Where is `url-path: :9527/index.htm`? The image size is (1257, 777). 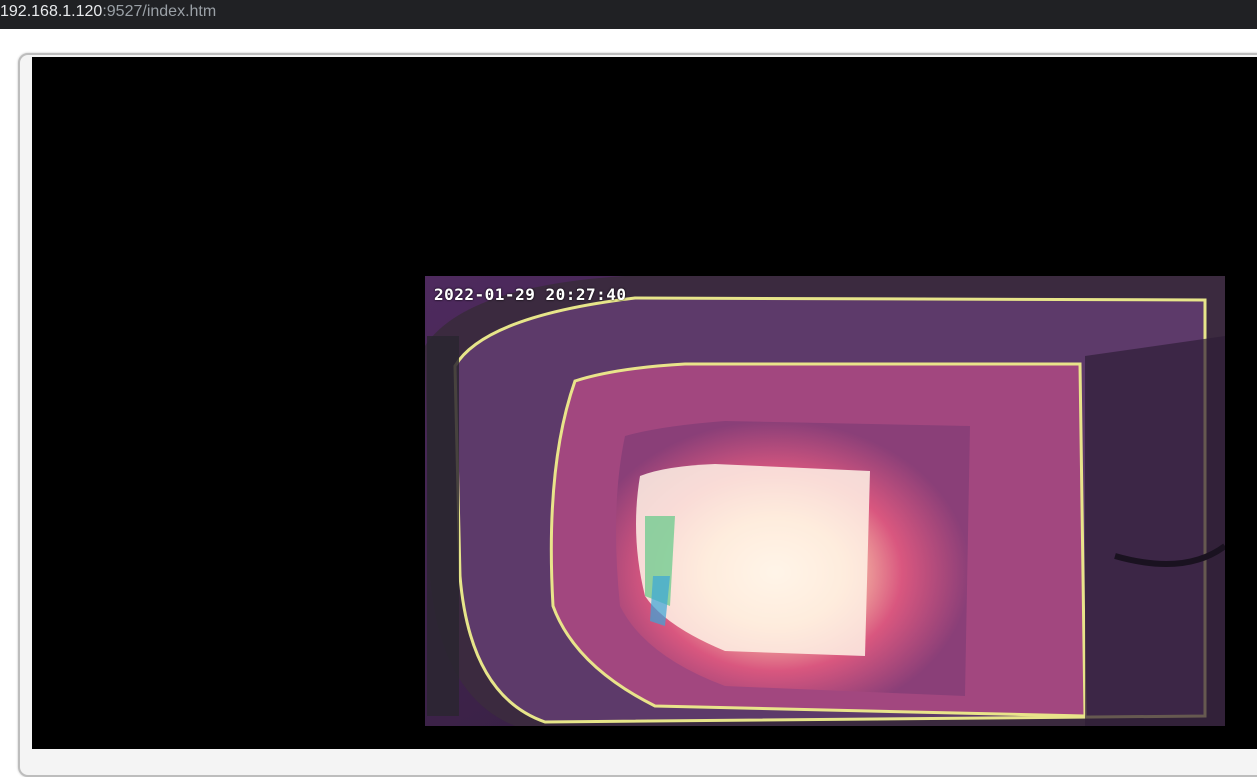 url-path: :9527/index.htm is located at coordinates (159, 11).